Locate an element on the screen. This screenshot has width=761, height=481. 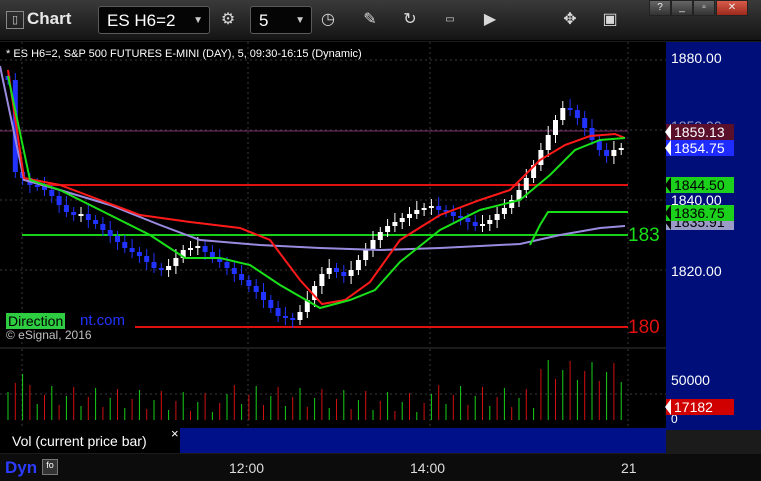
price-tick: 1880.00 is located at coordinates (696, 58).